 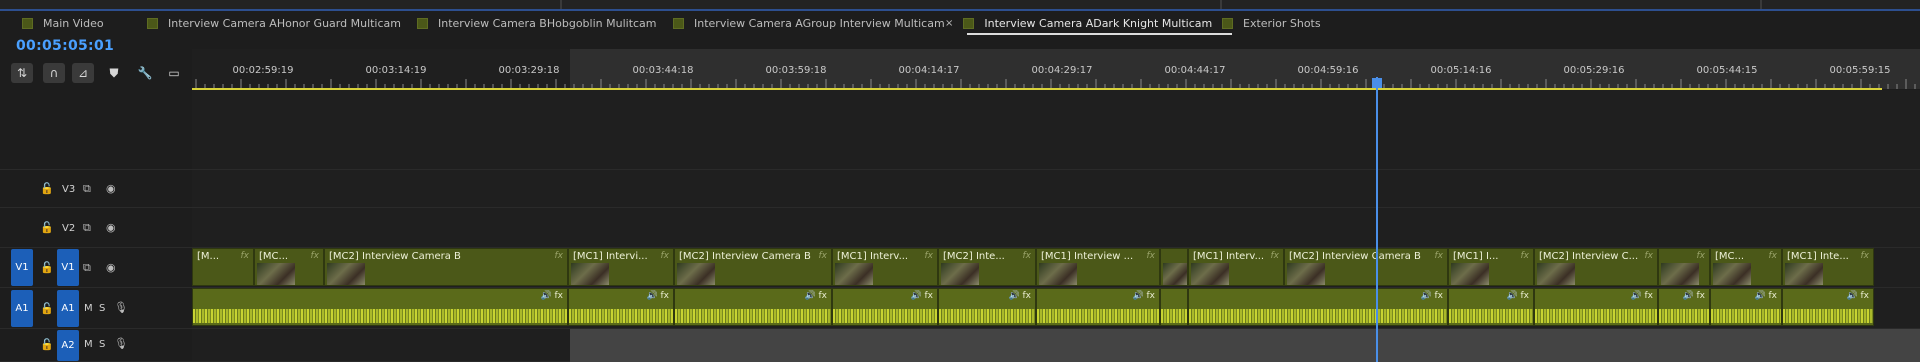 What do you see at coordinates (96, 62) in the screenshot?
I see `timeline-header: 00:05:05:01 ⇅ ∩ ⊿ ⛊ 🔧 ▭` at bounding box center [96, 62].